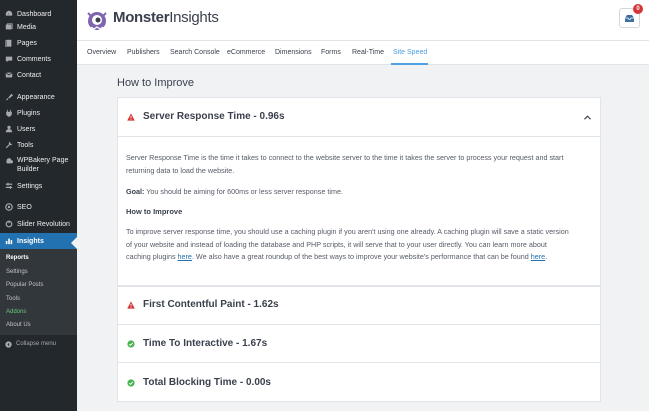 The image size is (649, 411). What do you see at coordinates (185, 256) in the screenshot?
I see `caching-plugins-link: here` at bounding box center [185, 256].